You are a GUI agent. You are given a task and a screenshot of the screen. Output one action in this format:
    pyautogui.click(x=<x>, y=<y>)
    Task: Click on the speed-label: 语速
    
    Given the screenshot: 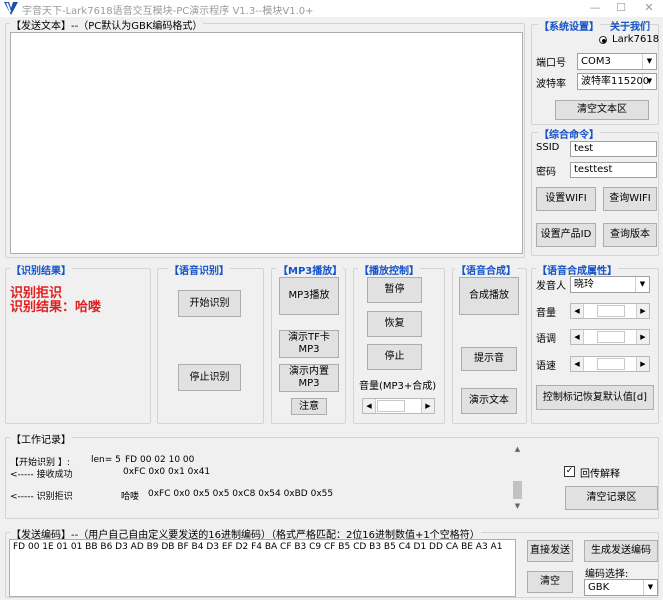 What is the action you would take?
    pyautogui.click(x=546, y=366)
    